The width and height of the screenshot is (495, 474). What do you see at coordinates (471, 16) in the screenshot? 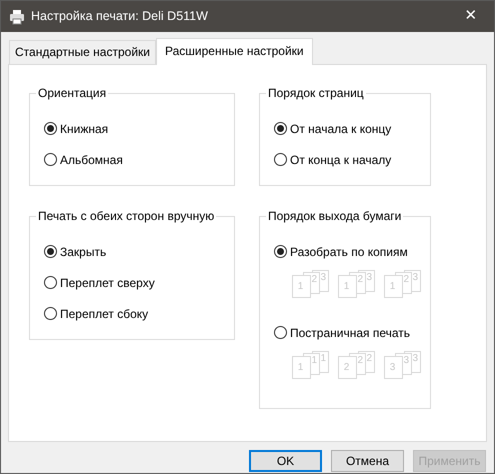
I see `close-button: ✕` at bounding box center [471, 16].